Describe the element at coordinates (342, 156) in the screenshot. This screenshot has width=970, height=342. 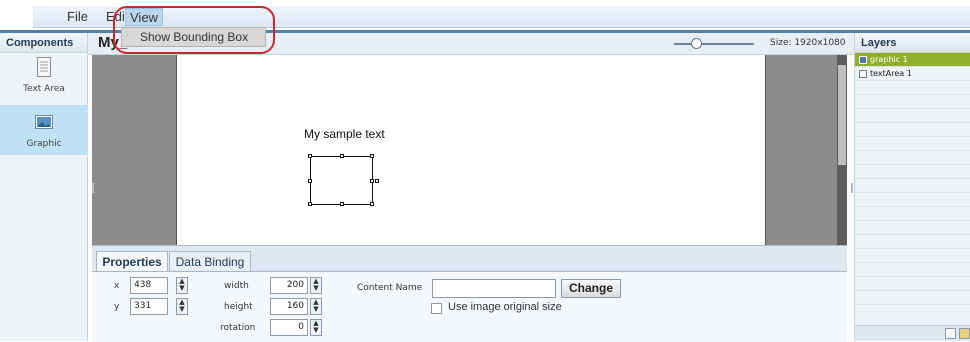
I see `resize-handle-n` at that location.